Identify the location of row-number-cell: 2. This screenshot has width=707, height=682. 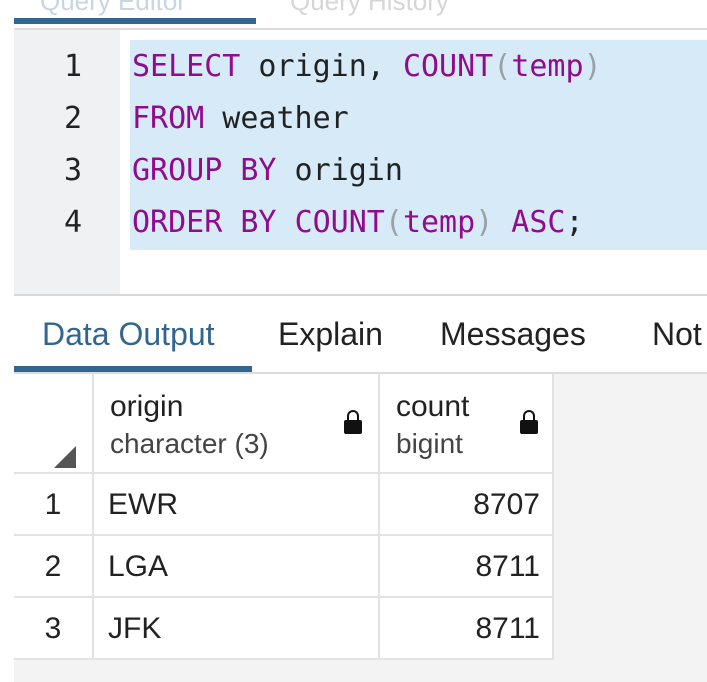
(54, 567).